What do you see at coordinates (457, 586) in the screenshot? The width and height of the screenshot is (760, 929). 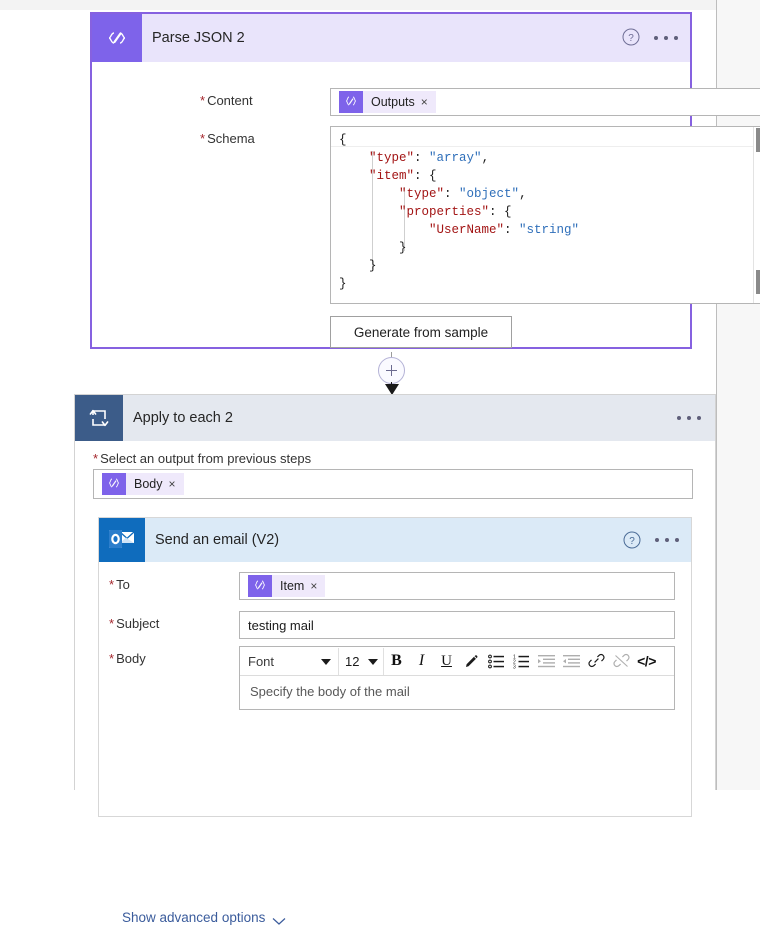 I see `to-input: Item ×` at bounding box center [457, 586].